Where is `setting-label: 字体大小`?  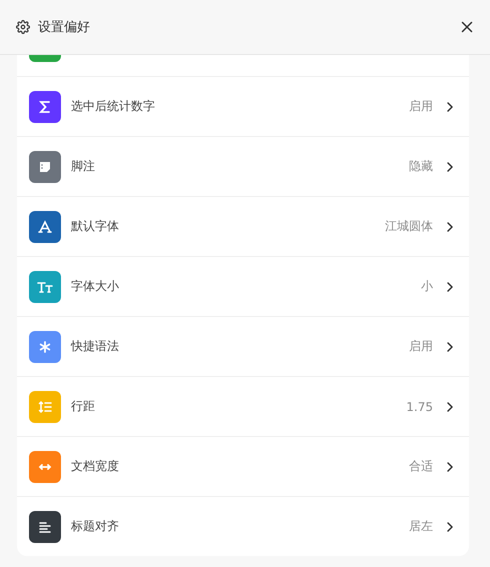 setting-label: 字体大小 is located at coordinates (95, 286).